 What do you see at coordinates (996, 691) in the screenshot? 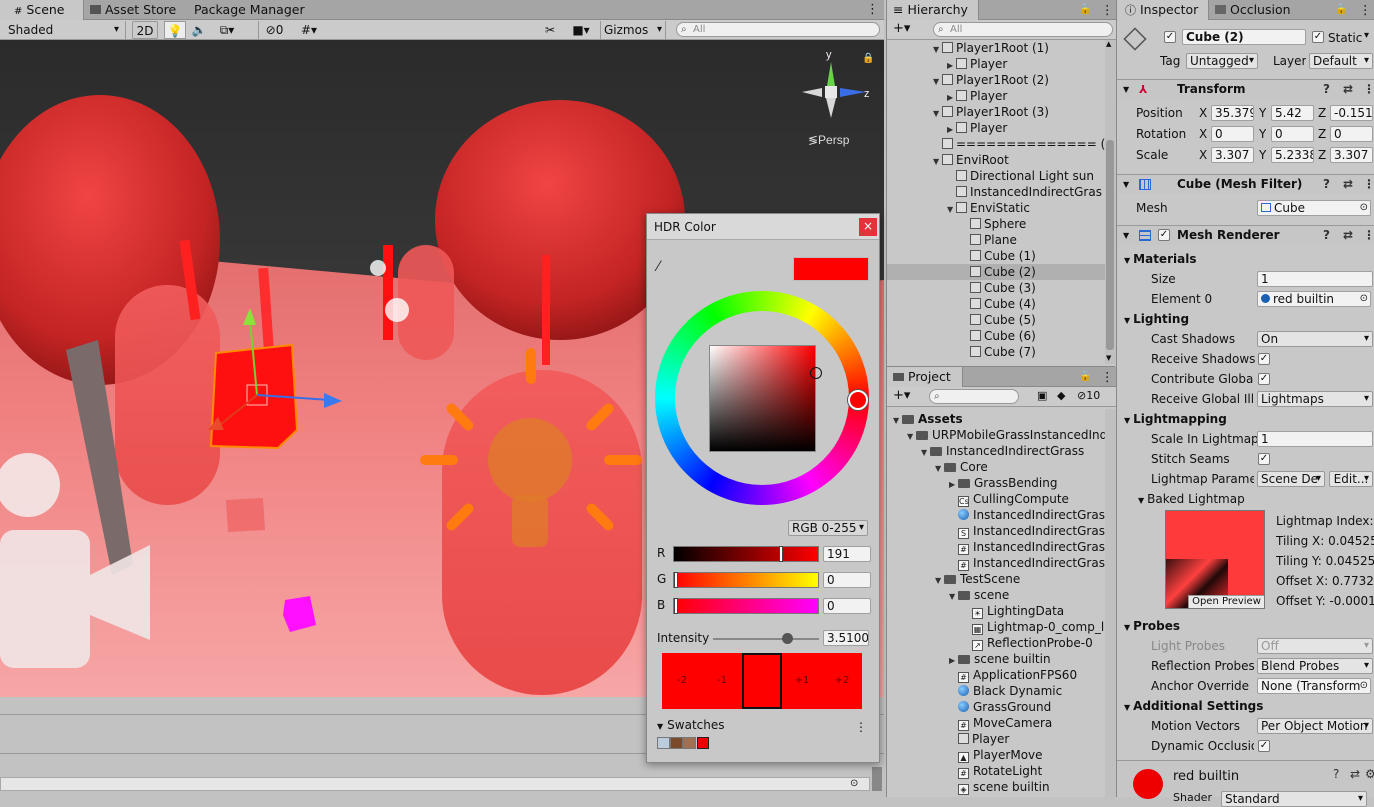
I see `project-item: Black Dynamic` at bounding box center [996, 691].